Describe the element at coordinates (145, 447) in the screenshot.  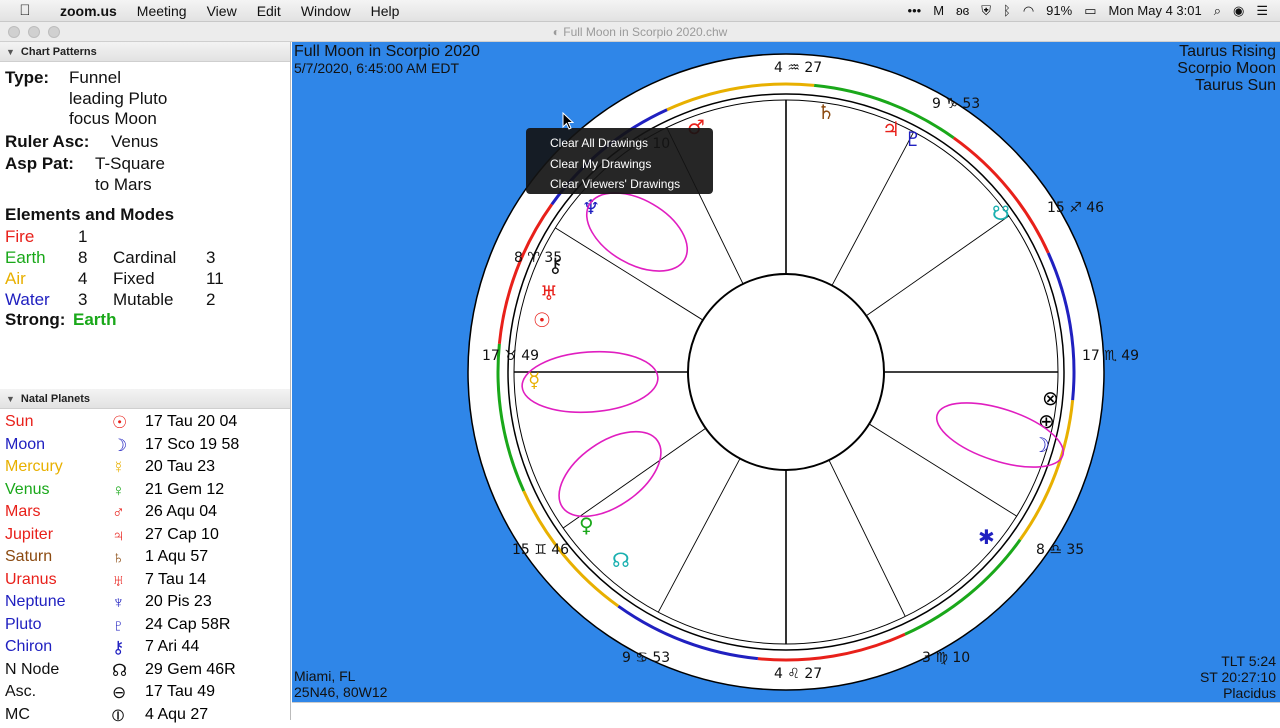
I see `planet-row: Moon ☽ 17 Sco 19 58` at that location.